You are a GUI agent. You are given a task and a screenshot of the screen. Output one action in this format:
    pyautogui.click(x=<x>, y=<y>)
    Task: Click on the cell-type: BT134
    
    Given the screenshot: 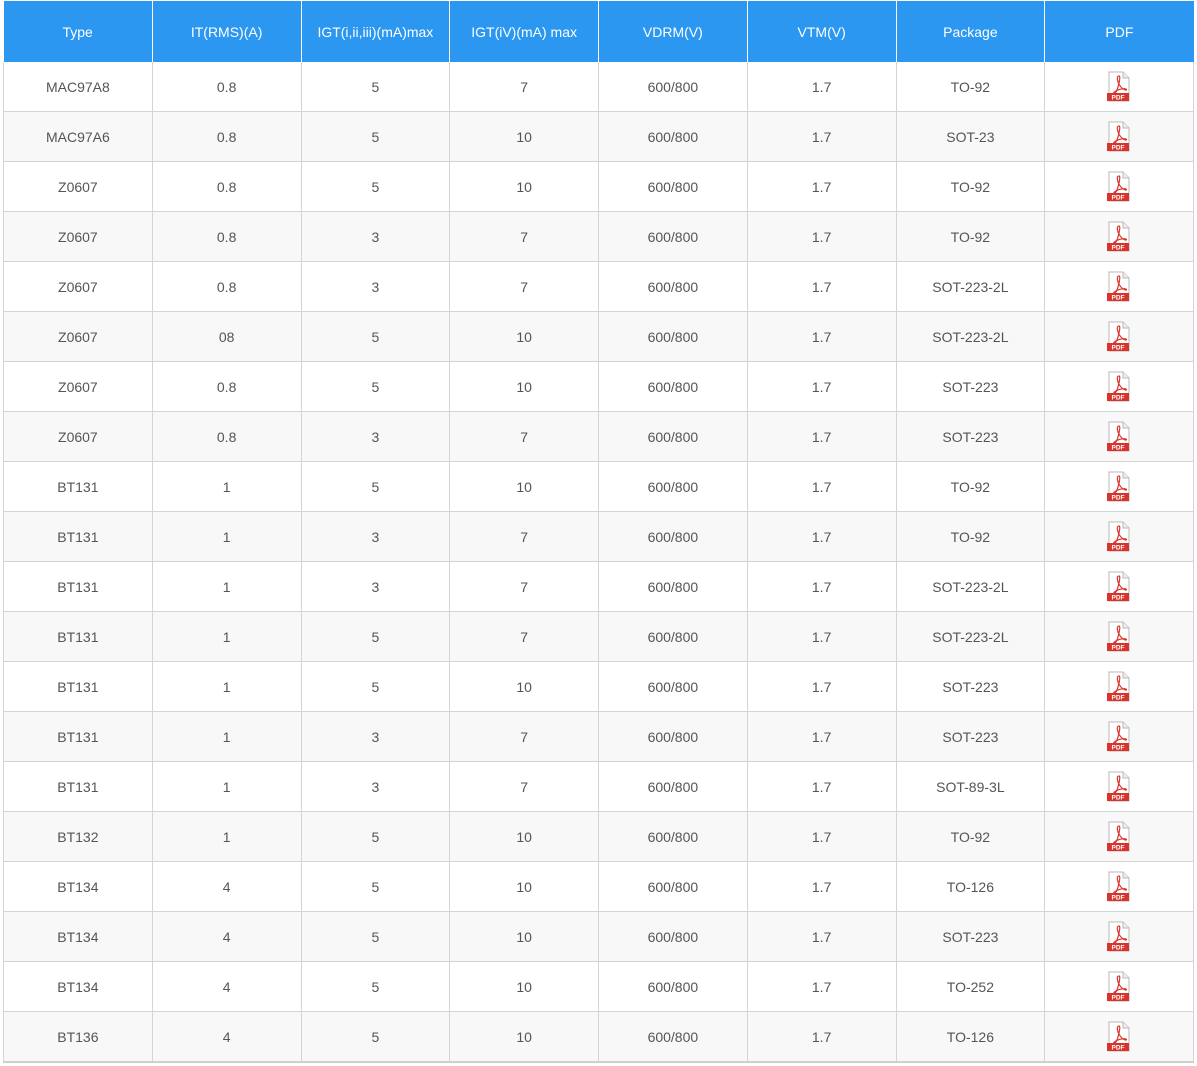 What is the action you would take?
    pyautogui.click(x=78, y=986)
    